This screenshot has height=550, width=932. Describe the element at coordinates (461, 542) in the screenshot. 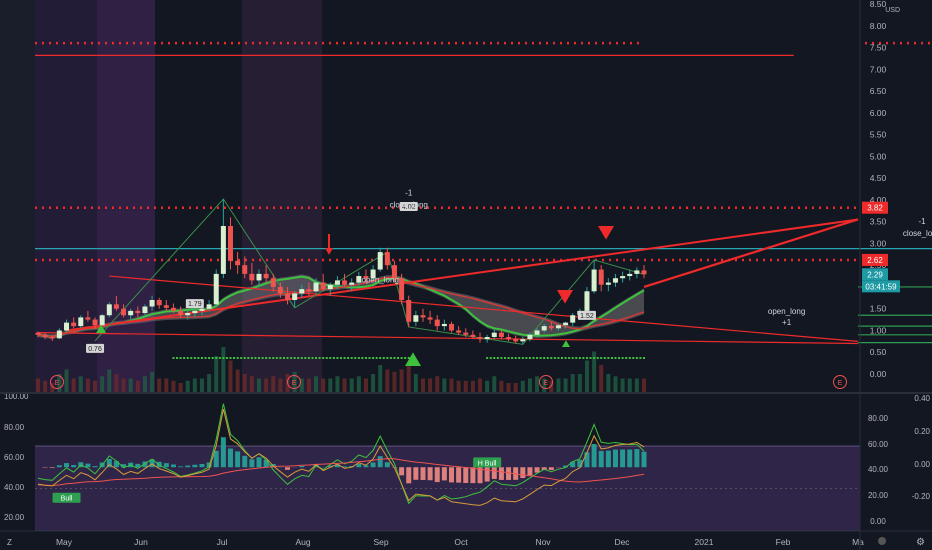

I see `time-tick-label: Oct` at that location.